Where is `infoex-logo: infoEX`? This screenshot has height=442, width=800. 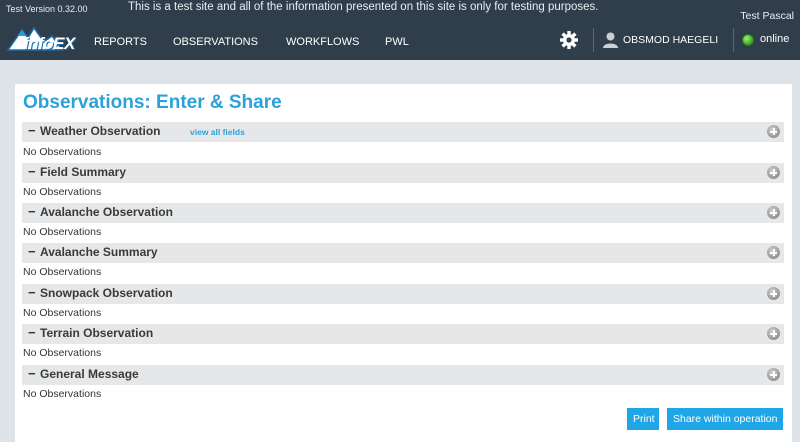 infoex-logo: infoEX is located at coordinates (39, 38).